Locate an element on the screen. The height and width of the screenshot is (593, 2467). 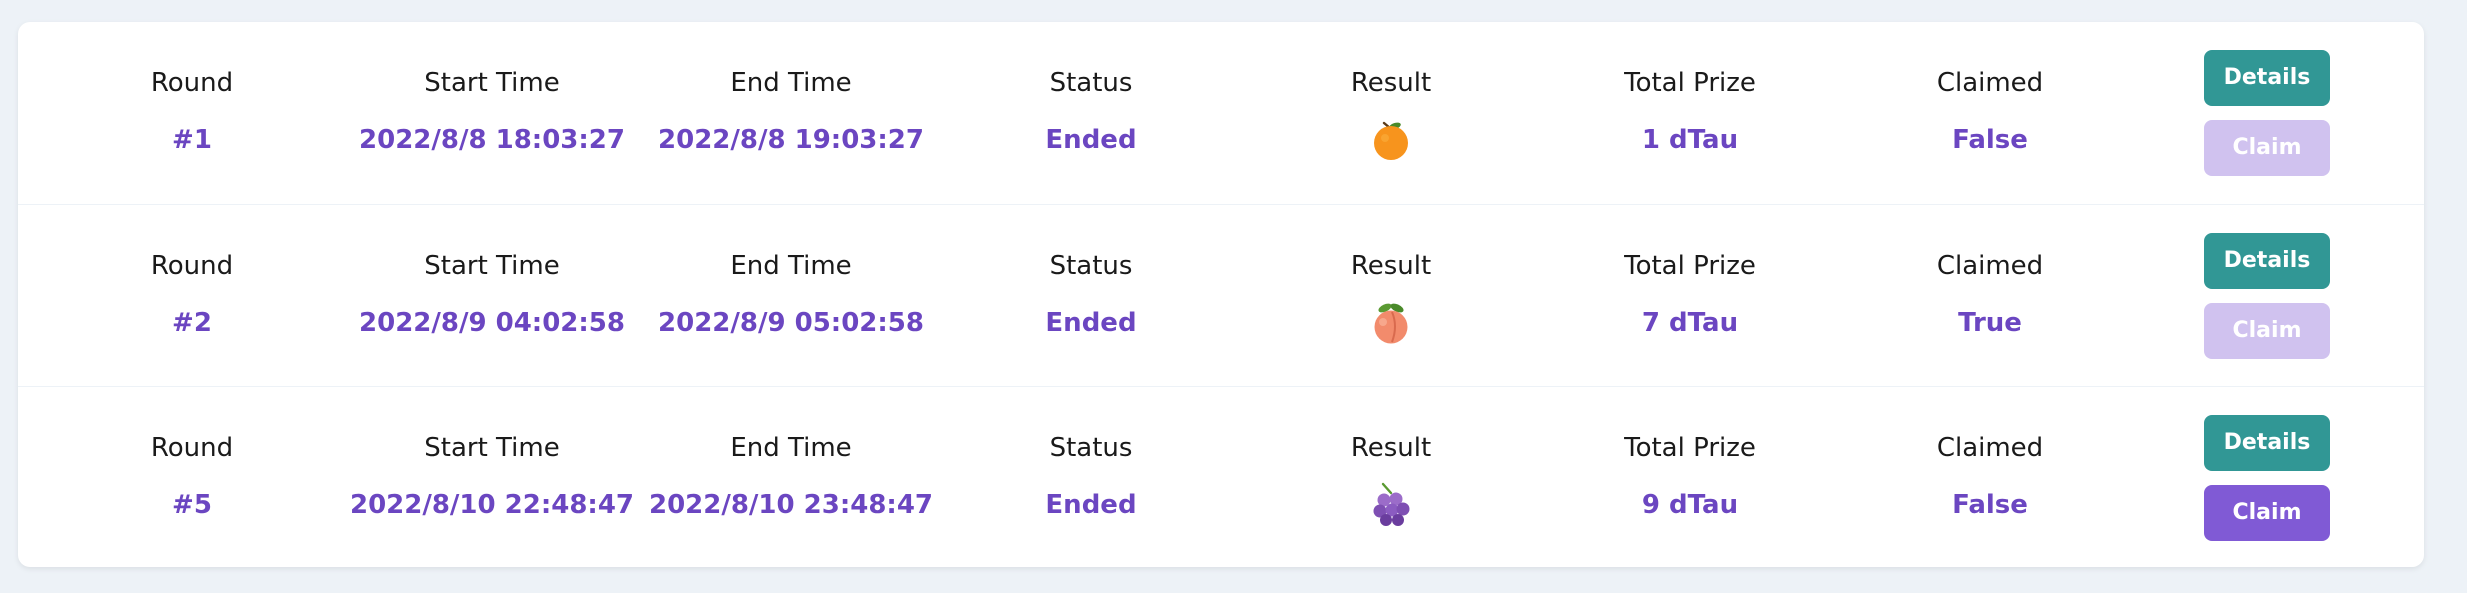
start-time-value: 2022/8/9 04:02:58 is located at coordinates (492, 323).